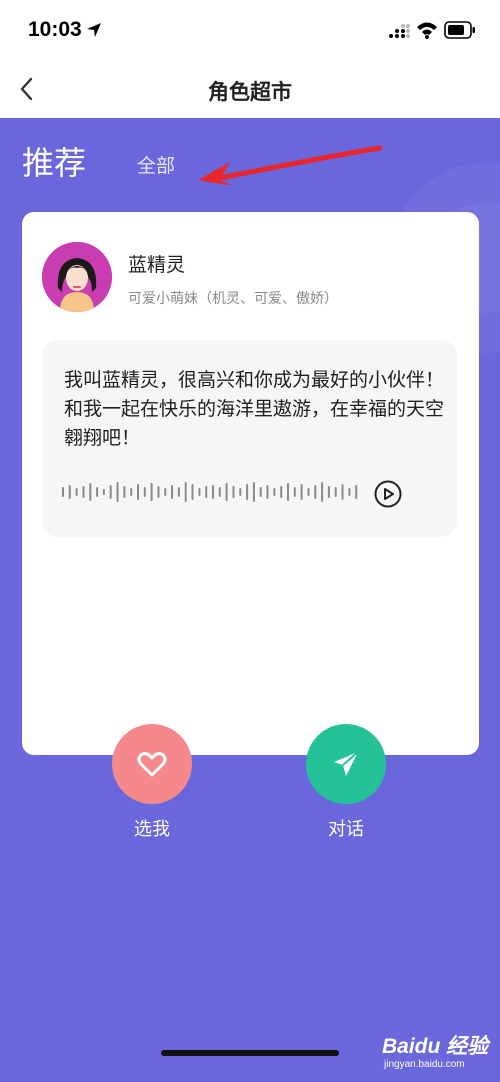 Image resolution: width=500 pixels, height=1082 pixels. I want to click on page-title: 角色超市, so click(250, 92).